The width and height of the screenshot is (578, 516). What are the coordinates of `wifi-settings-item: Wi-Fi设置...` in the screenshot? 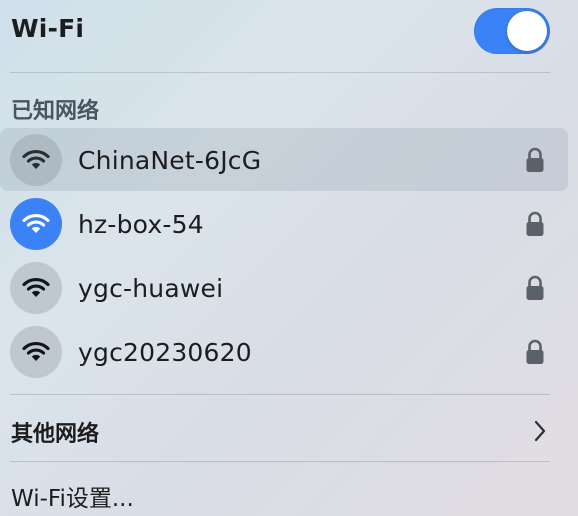 It's located at (284, 493).